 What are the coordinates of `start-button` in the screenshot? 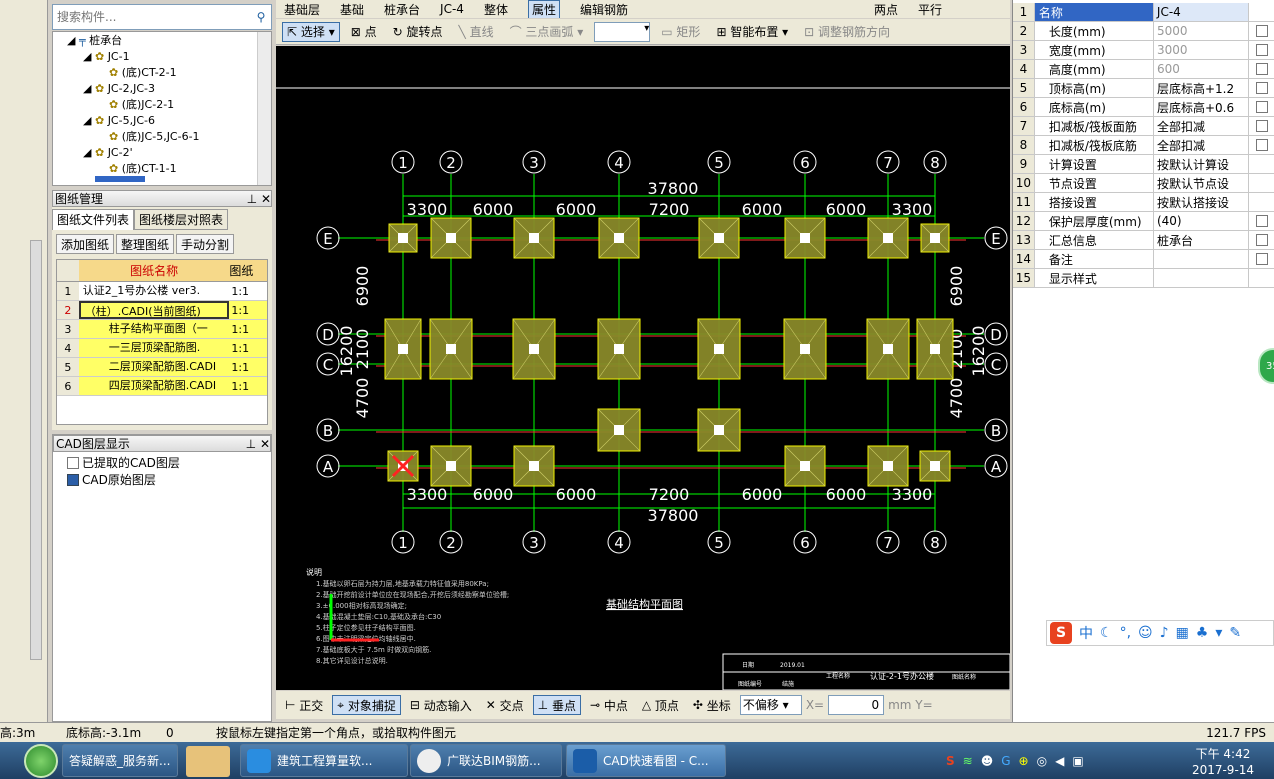 It's located at (41, 761).